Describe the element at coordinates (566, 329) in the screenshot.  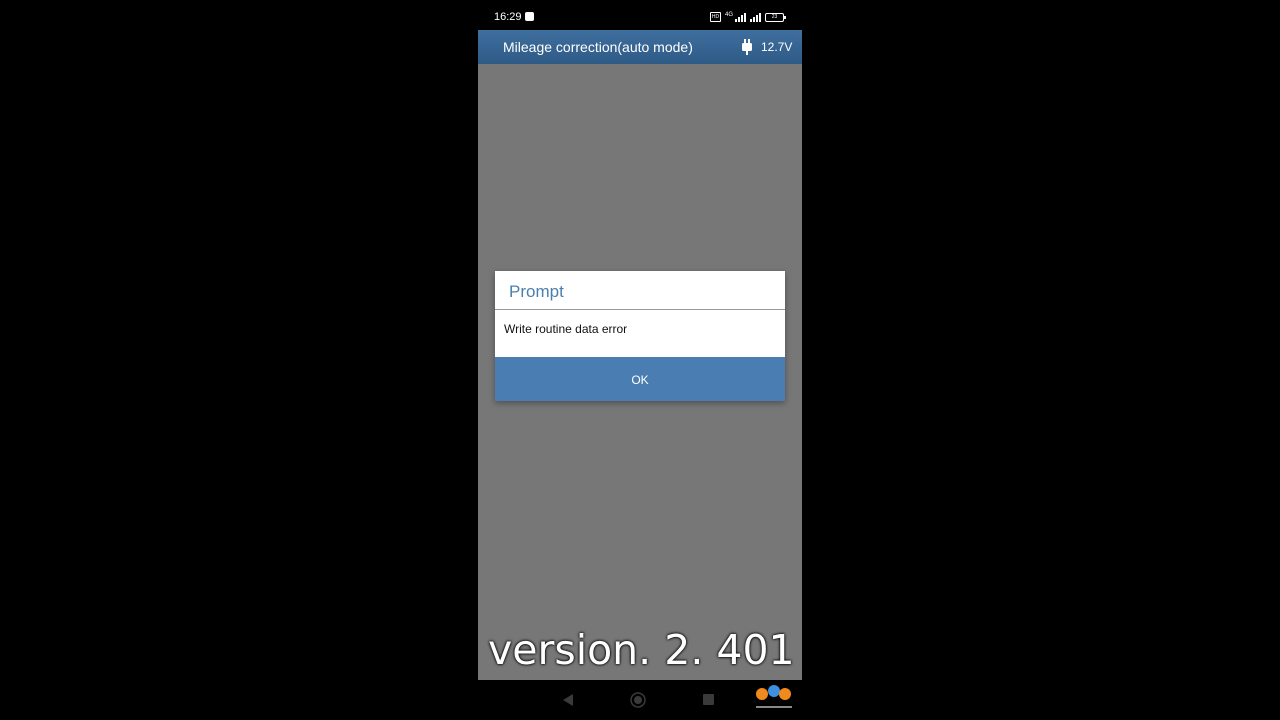
I see `dialog-message: Write routine data error` at that location.